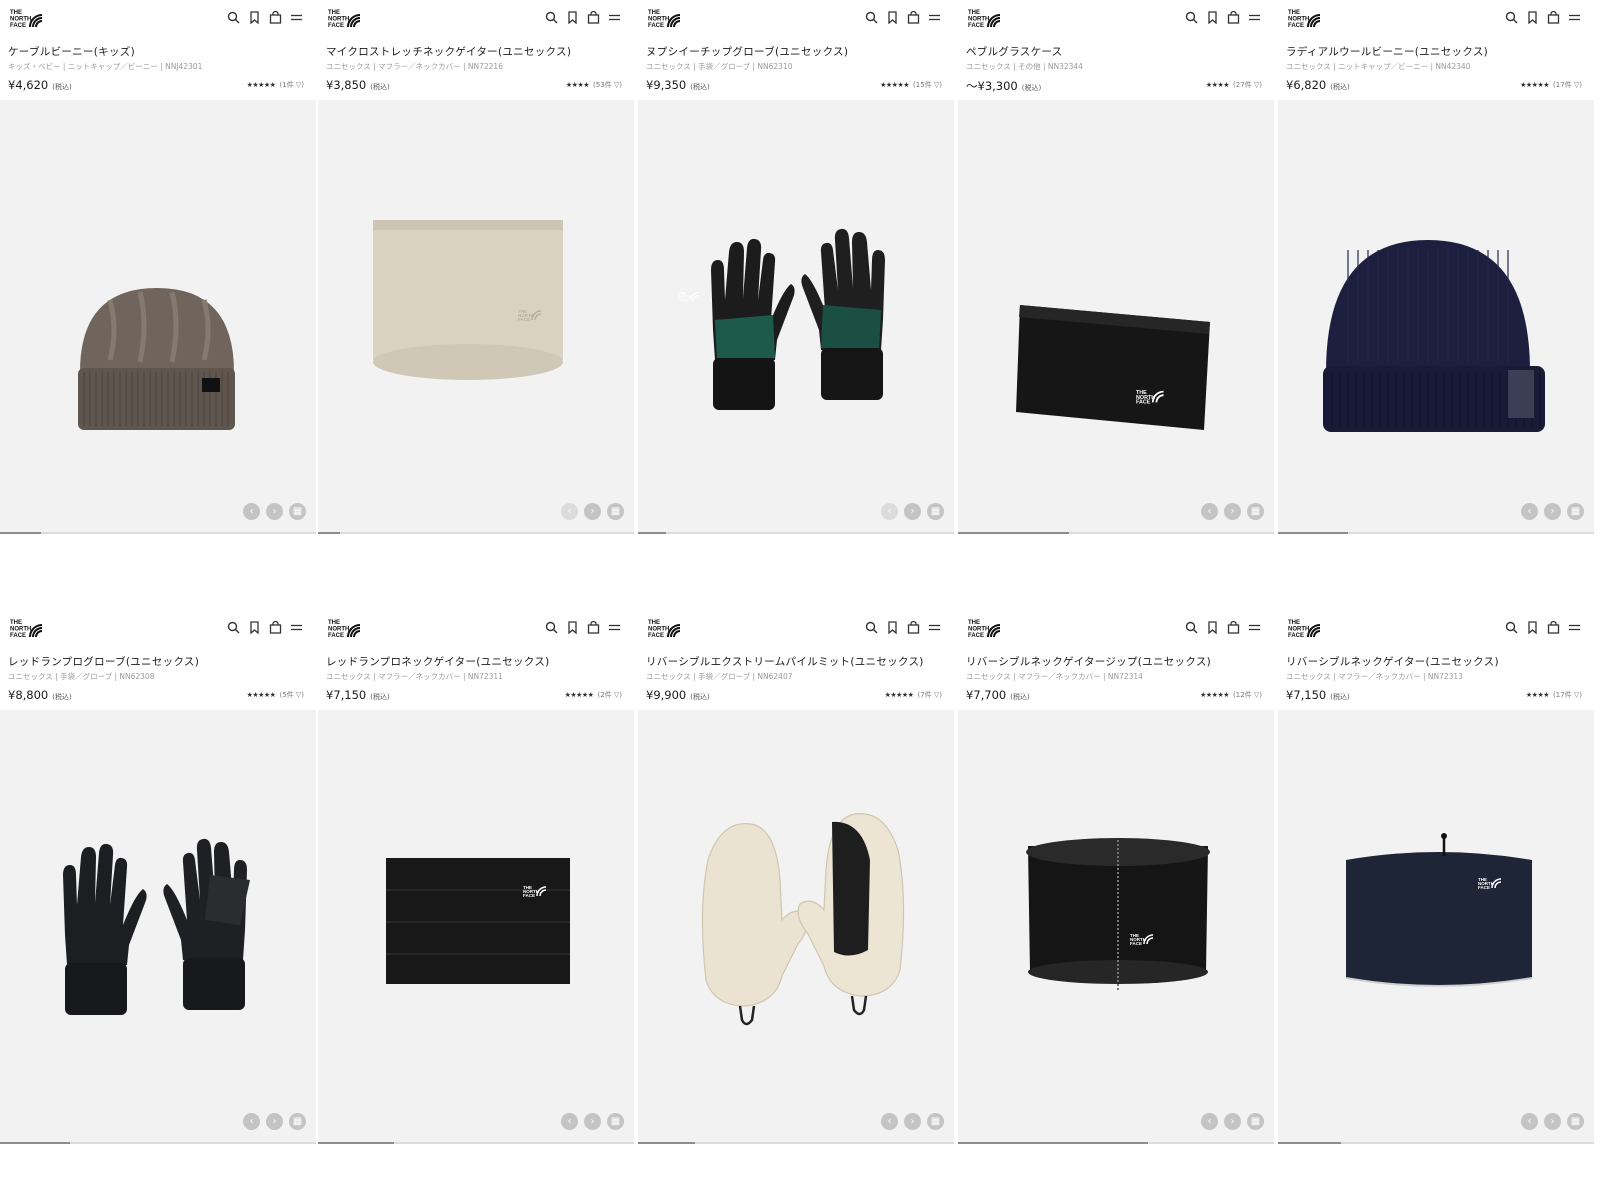 This screenshot has height=1200, width=1600. What do you see at coordinates (1234, 85) in the screenshot?
I see `review-rating: ★★★★ (27件 ▽)` at bounding box center [1234, 85].